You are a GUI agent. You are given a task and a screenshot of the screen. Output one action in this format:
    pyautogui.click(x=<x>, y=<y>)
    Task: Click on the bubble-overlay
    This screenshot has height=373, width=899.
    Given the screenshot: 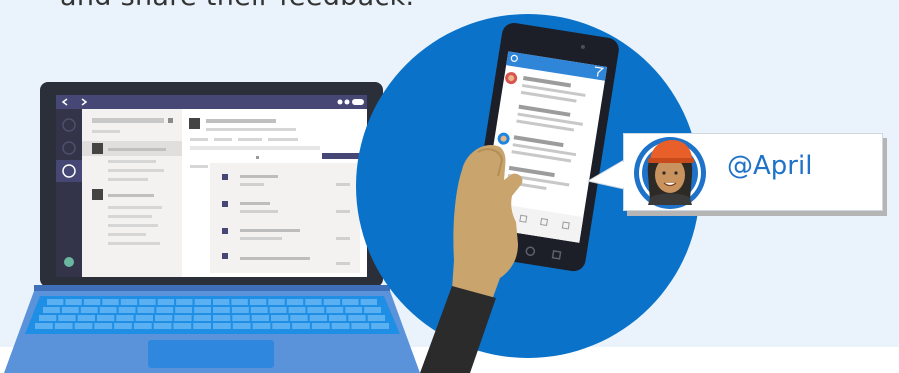 What is the action you would take?
    pyautogui.click(x=648, y=173)
    